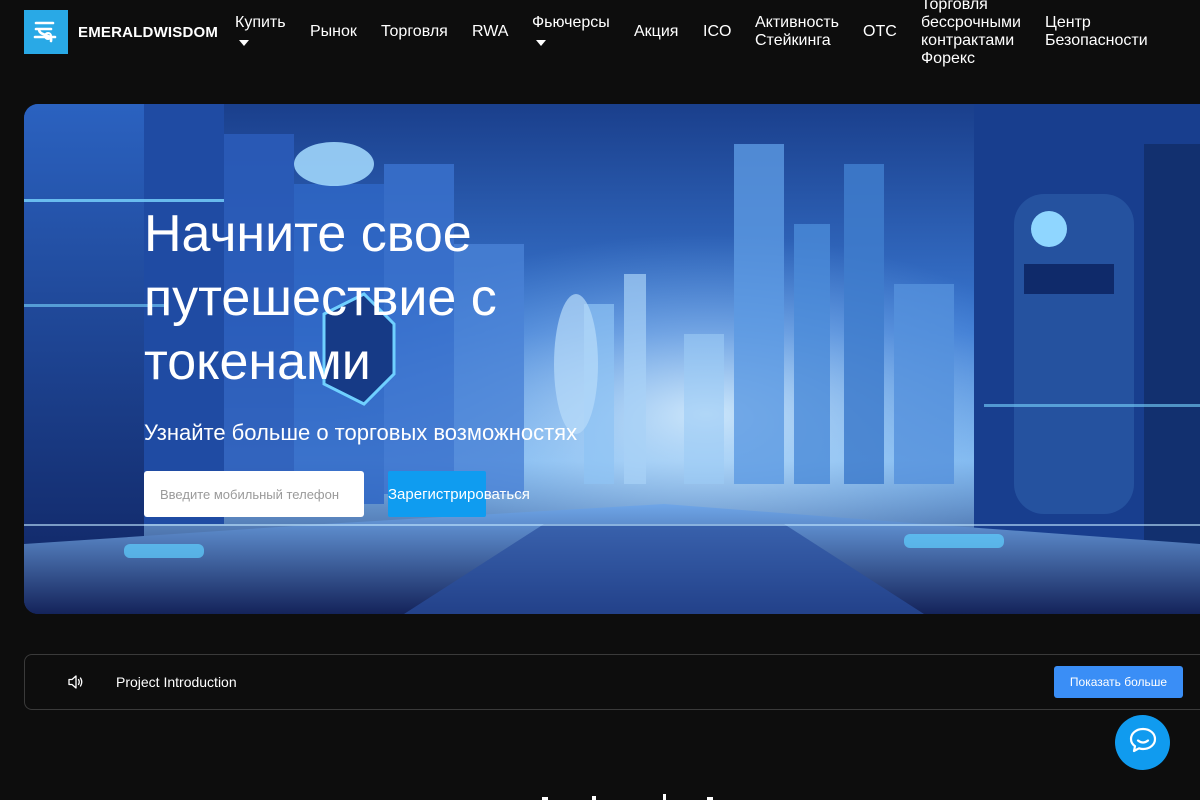 This screenshot has height=800, width=1200. Describe the element at coordinates (571, 22) in the screenshot. I see `nav-item-label: Фьючерсы` at that location.